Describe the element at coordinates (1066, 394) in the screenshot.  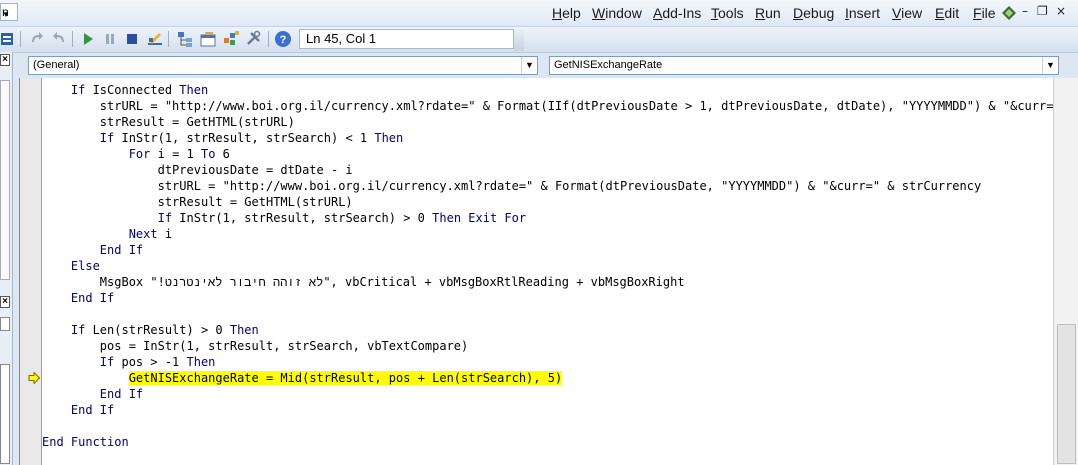
I see `scrollbar-thumb` at that location.